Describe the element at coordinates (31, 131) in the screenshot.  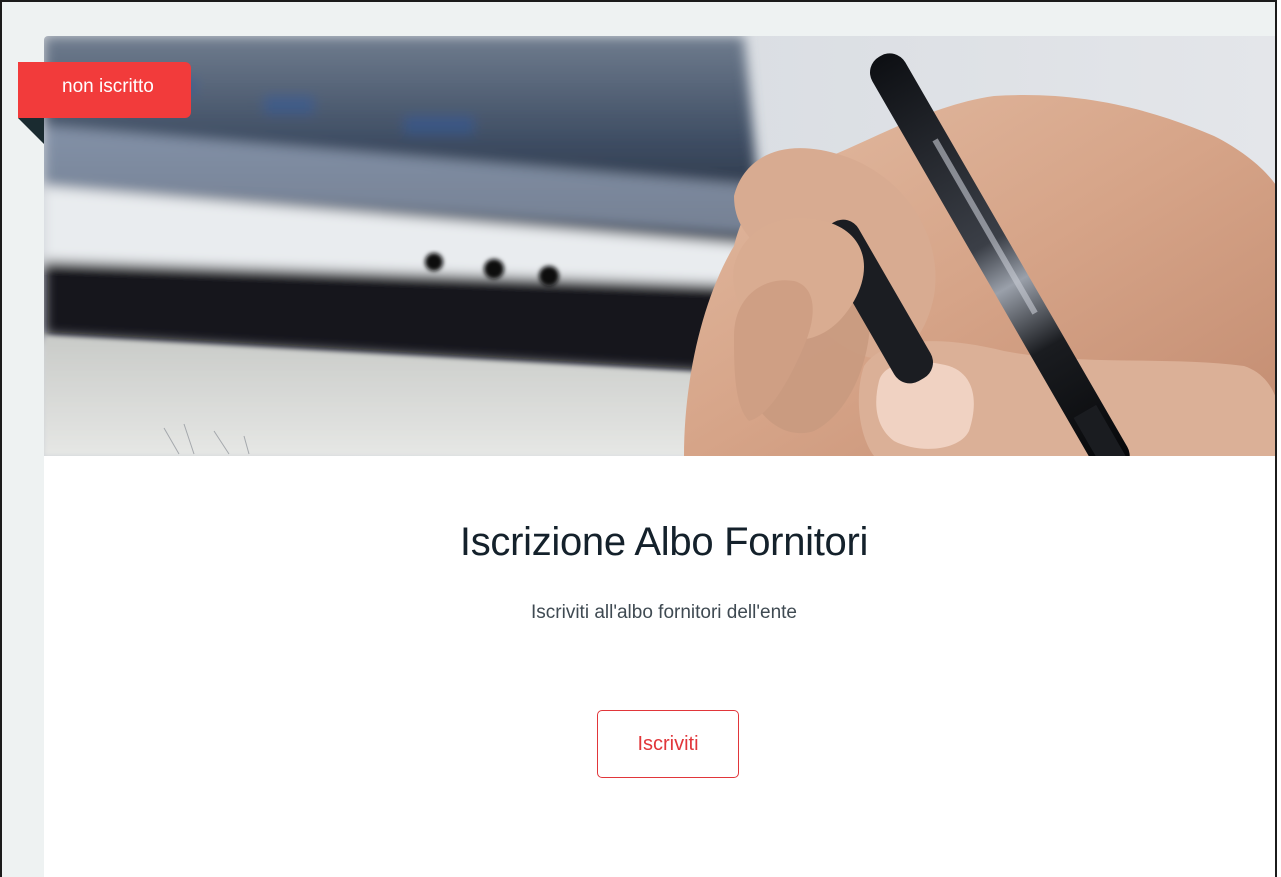
I see `ribbon-fold` at that location.